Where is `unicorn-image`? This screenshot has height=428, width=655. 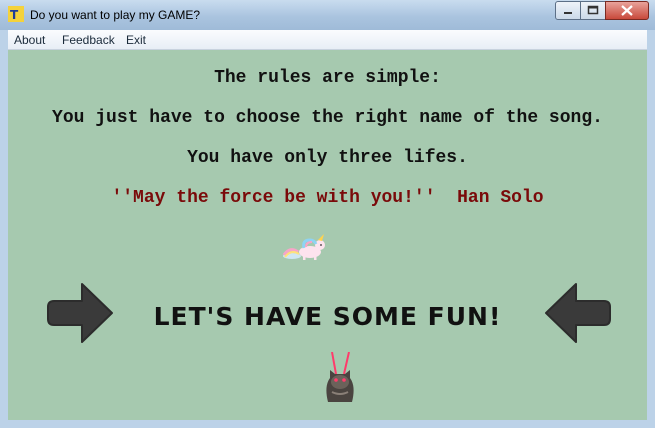 unicorn-image is located at coordinates (303, 247).